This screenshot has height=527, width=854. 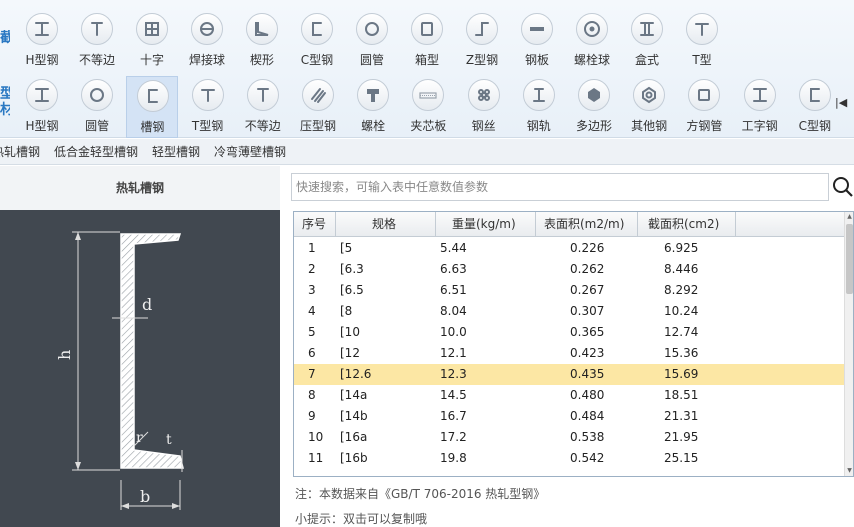 I want to click on table-row: 8 [14a 14.5 0.480 18.51, so click(x=569, y=395).